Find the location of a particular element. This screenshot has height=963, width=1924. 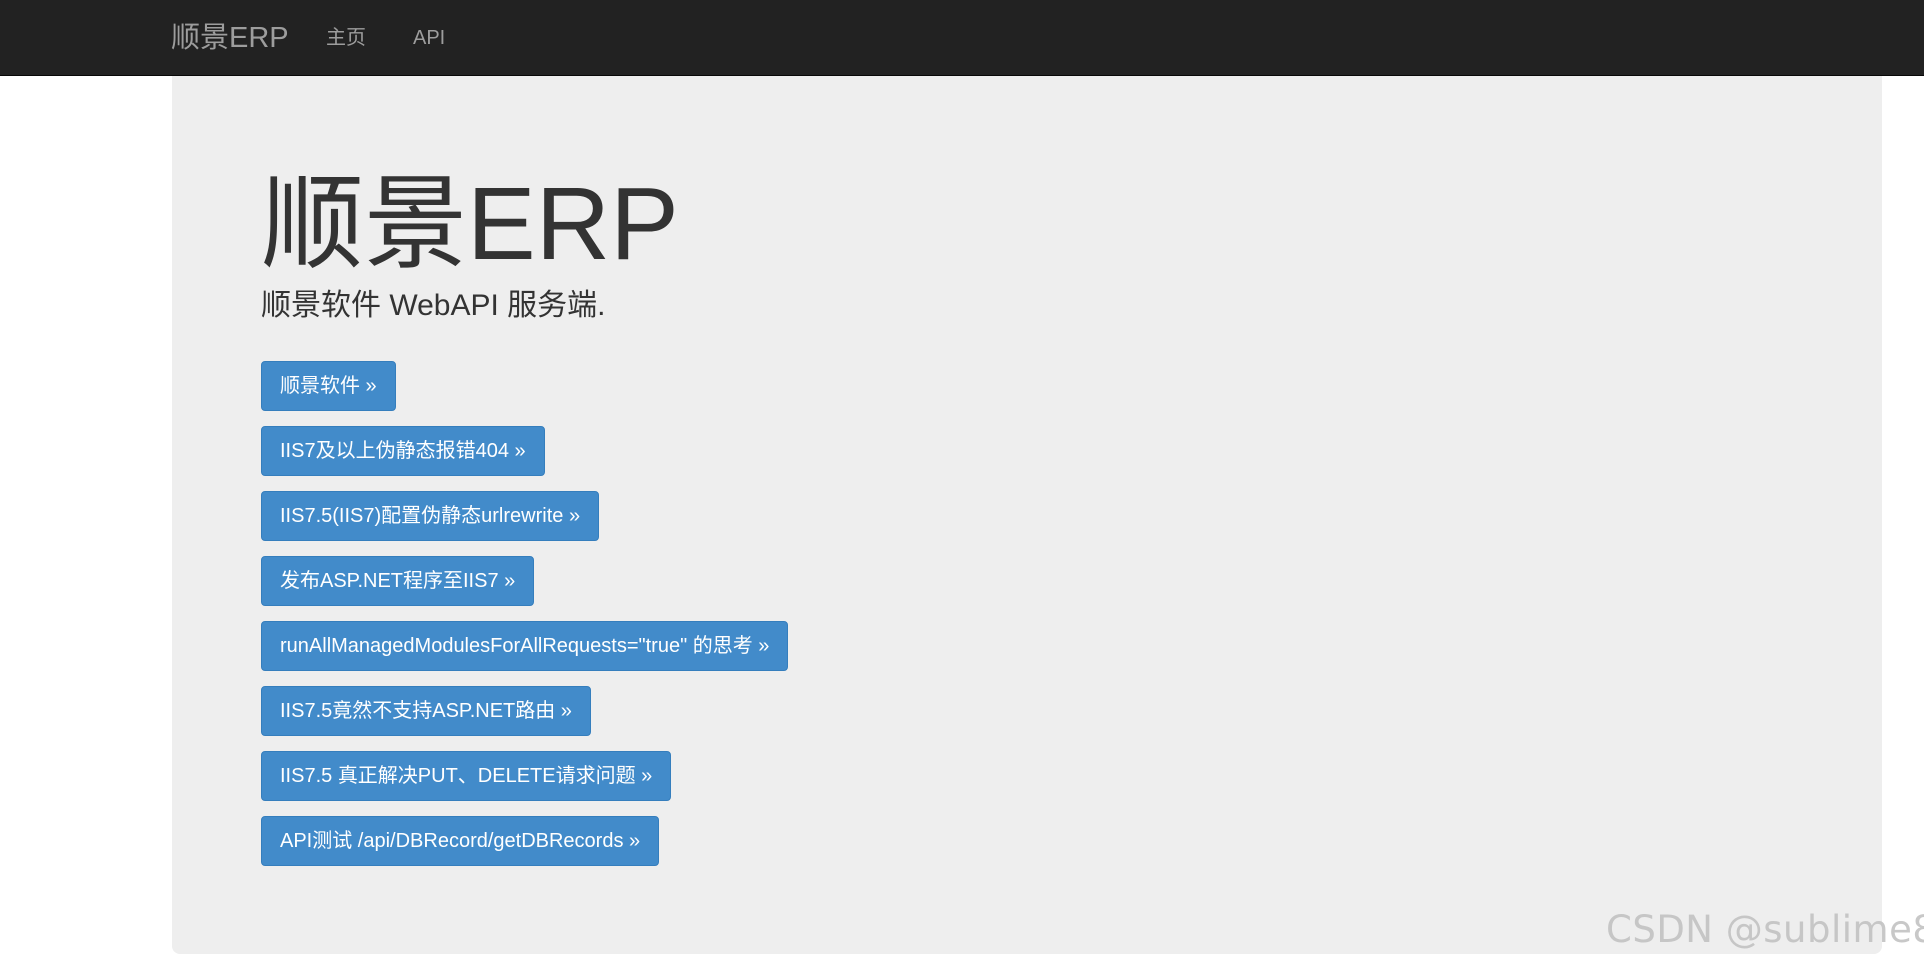

list-item: 发布ASP.NET程序至IIS7 » is located at coordinates (524, 588).